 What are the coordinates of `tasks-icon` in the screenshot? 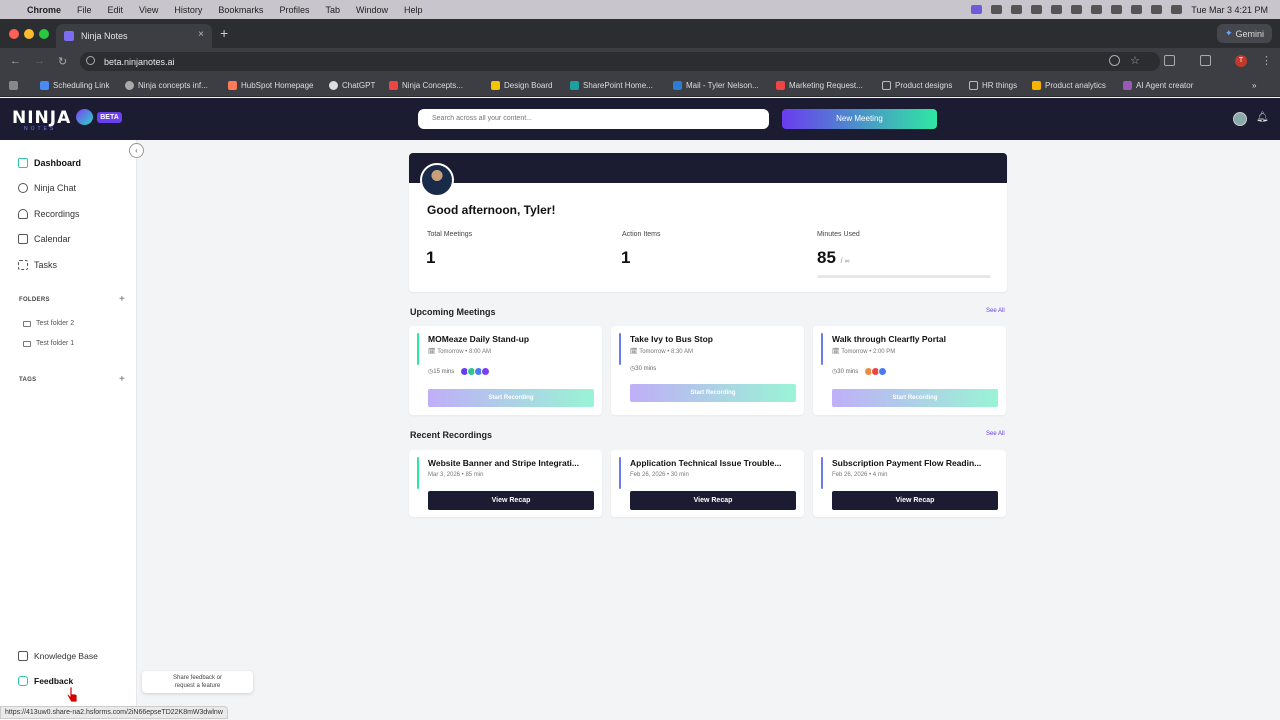 It's located at (23, 265).